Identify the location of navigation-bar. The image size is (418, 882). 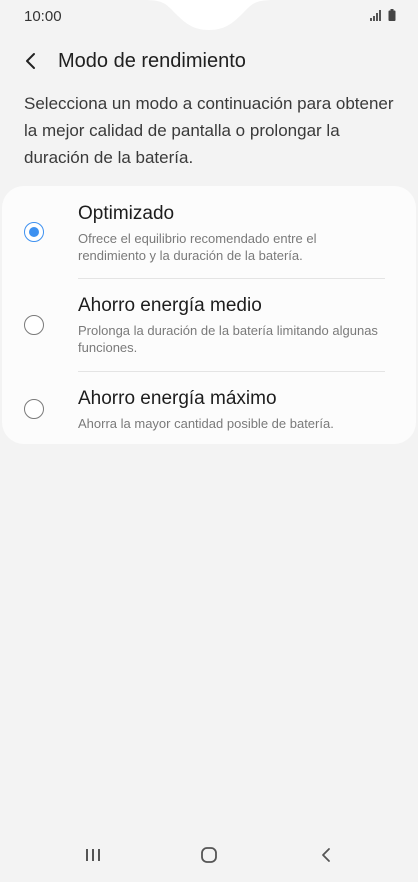
(209, 857).